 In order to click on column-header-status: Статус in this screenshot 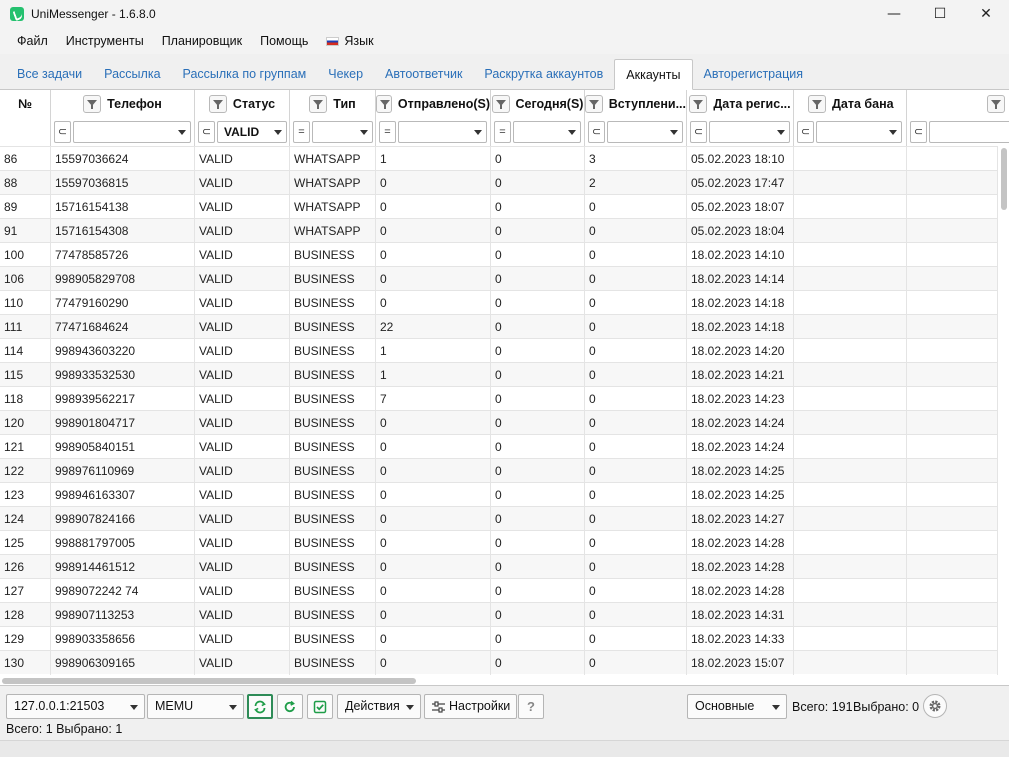, I will do `click(242, 104)`.